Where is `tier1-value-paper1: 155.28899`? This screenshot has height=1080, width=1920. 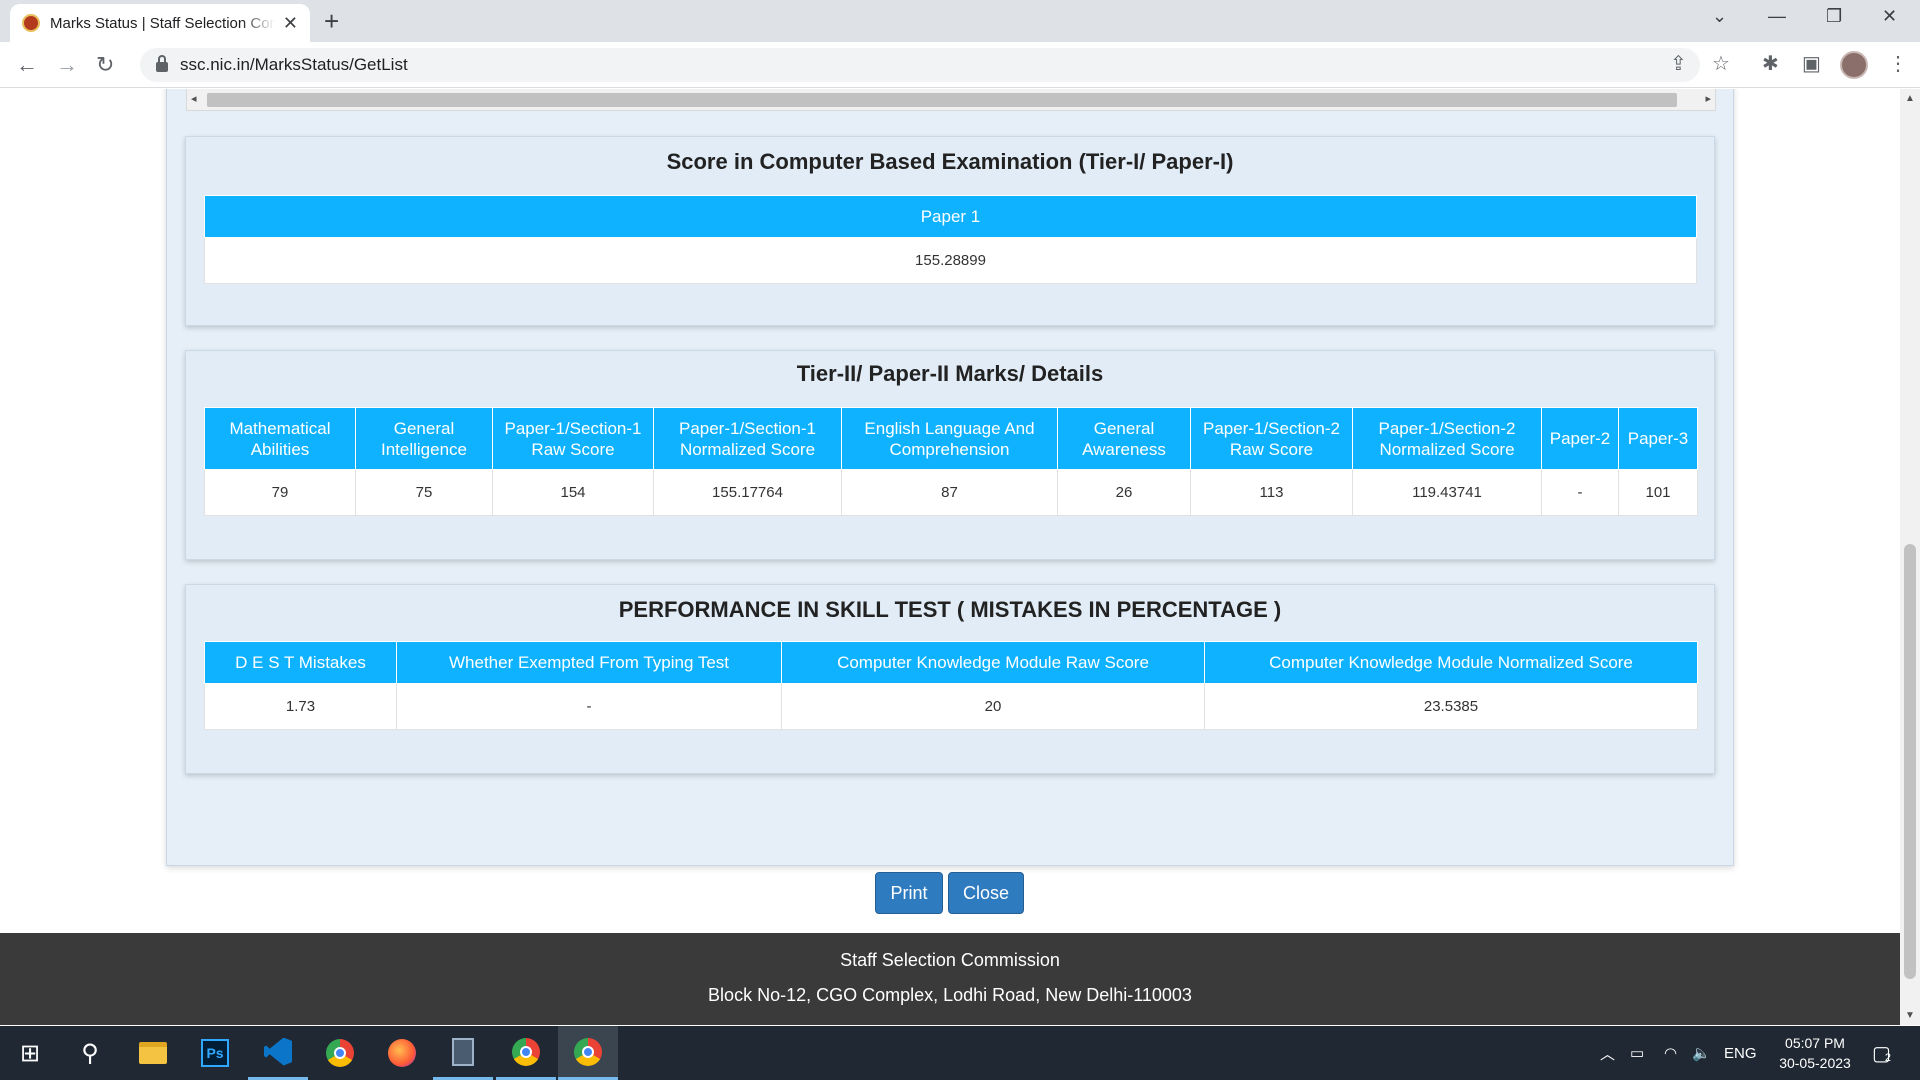 tier1-value-paper1: 155.28899 is located at coordinates (950, 260).